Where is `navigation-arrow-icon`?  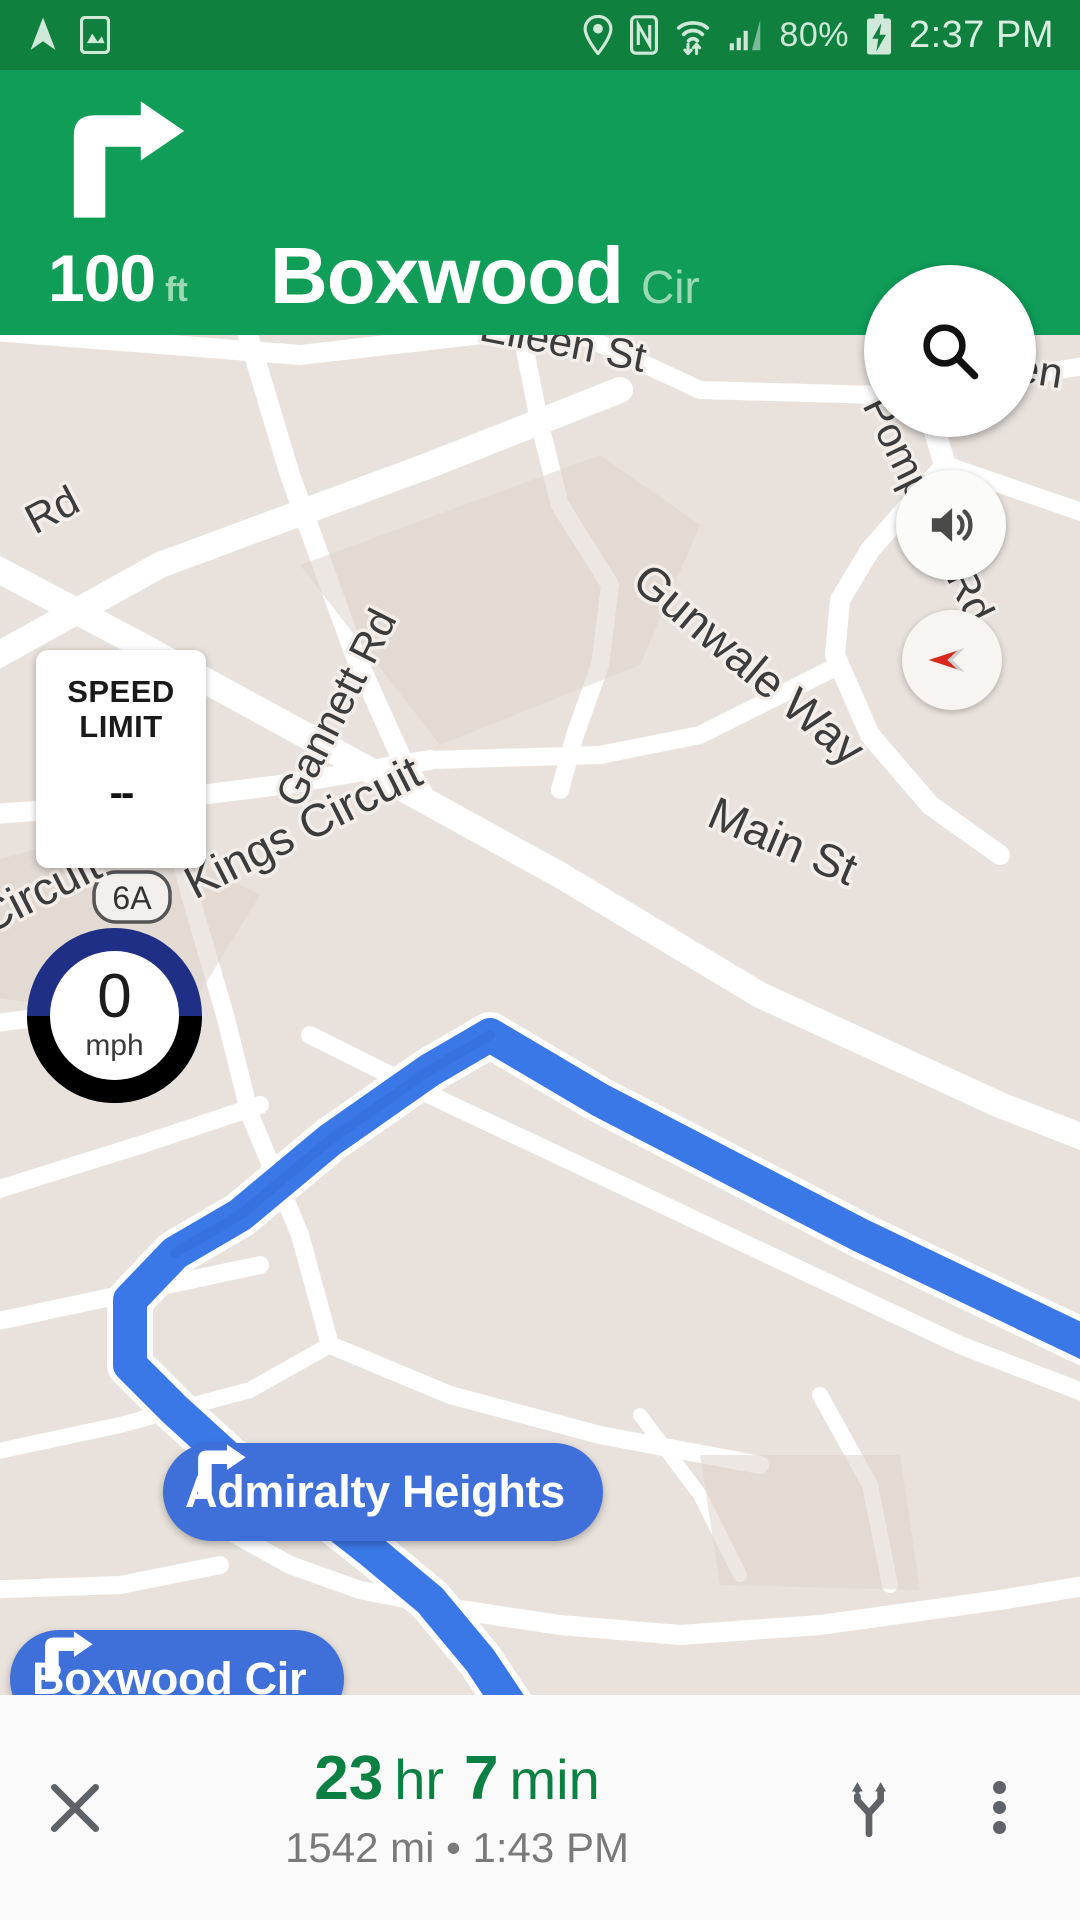
navigation-arrow-icon is located at coordinates (43, 33).